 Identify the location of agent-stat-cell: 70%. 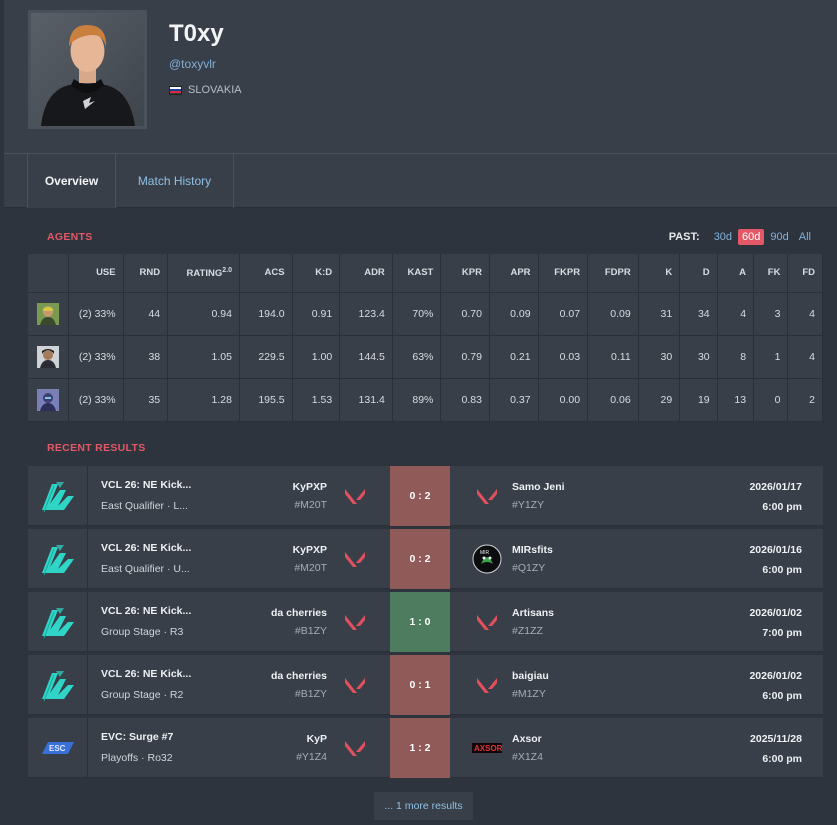
(417, 314).